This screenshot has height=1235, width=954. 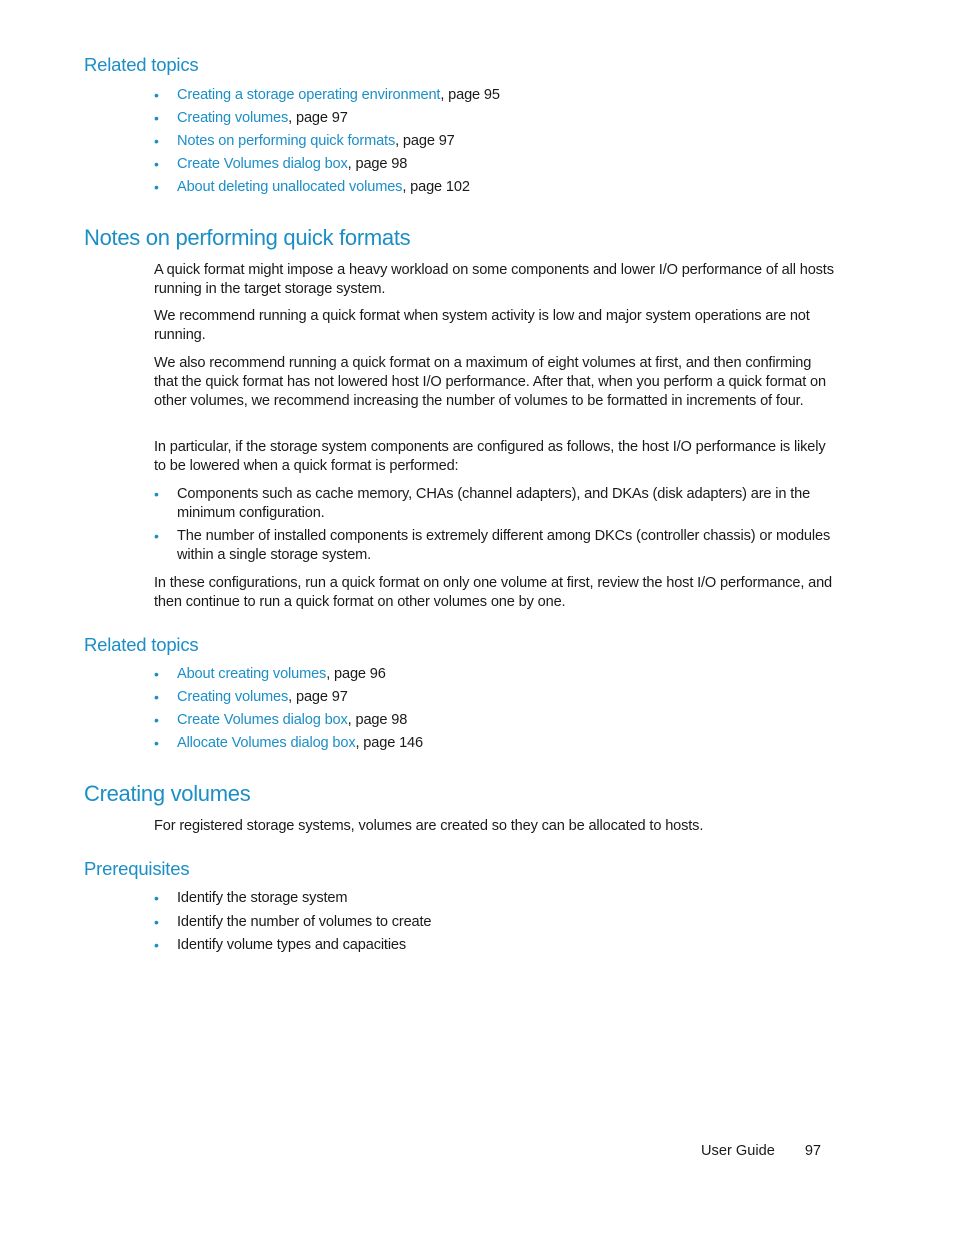 What do you see at coordinates (251, 674) in the screenshot?
I see `link-about-creating-volumes: About creating volumes` at bounding box center [251, 674].